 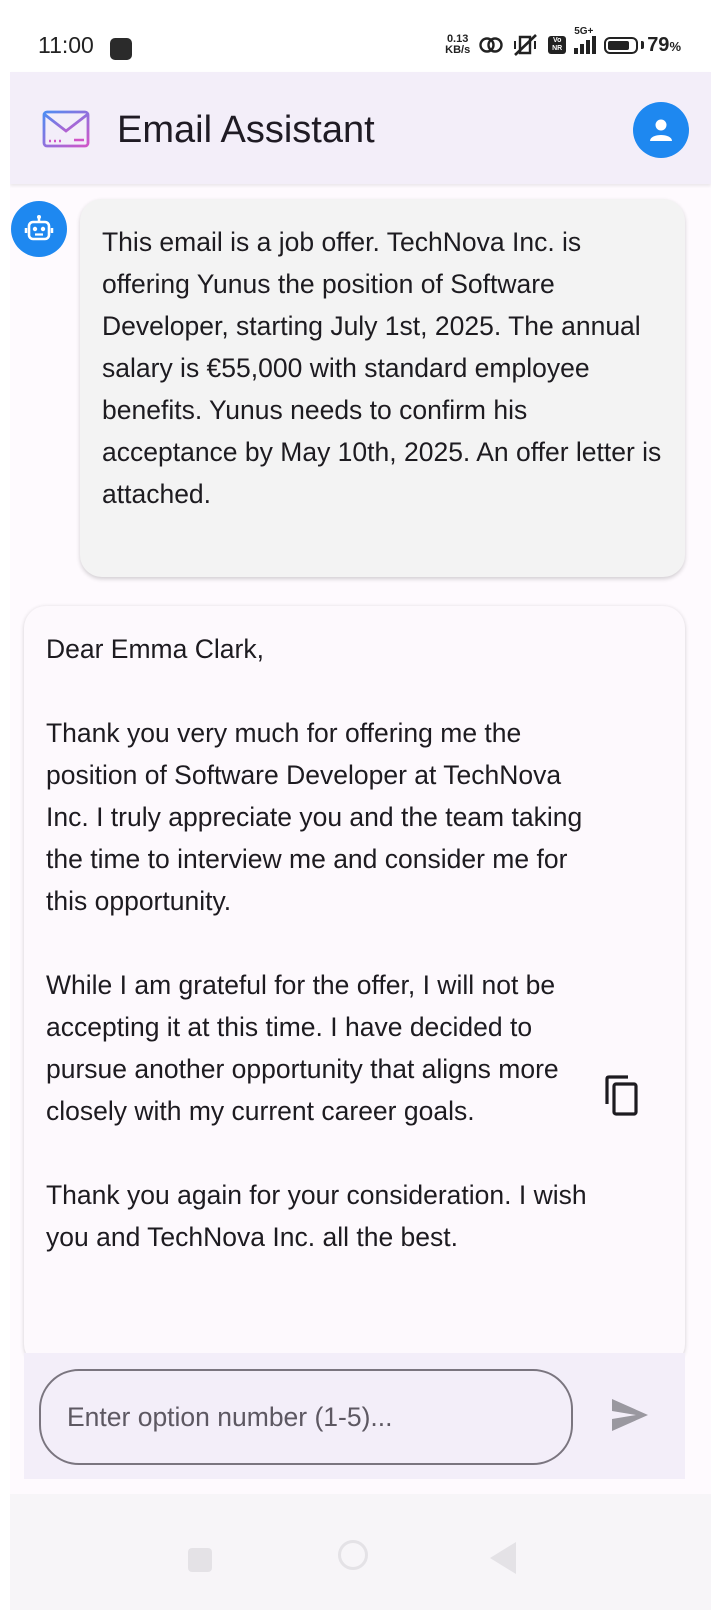 I want to click on battery-indicator: 79%, so click(x=642, y=45).